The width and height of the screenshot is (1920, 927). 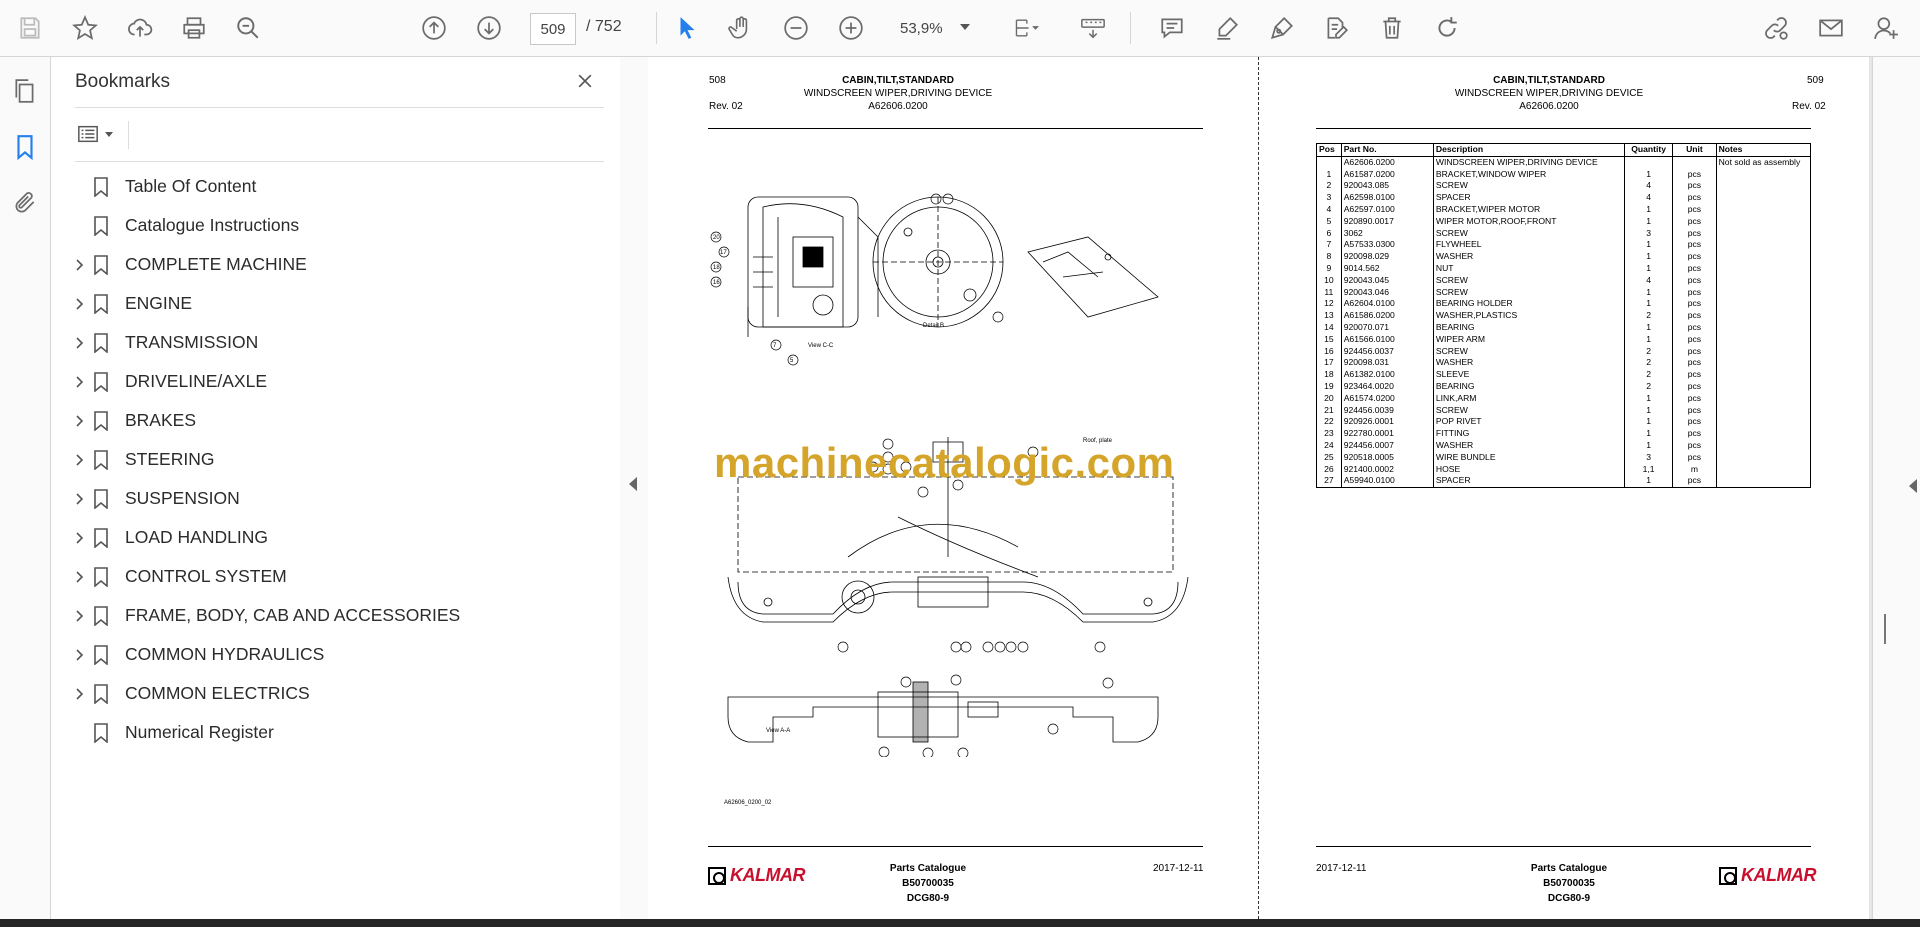 I want to click on zoom-in-icon, so click(x=851, y=28).